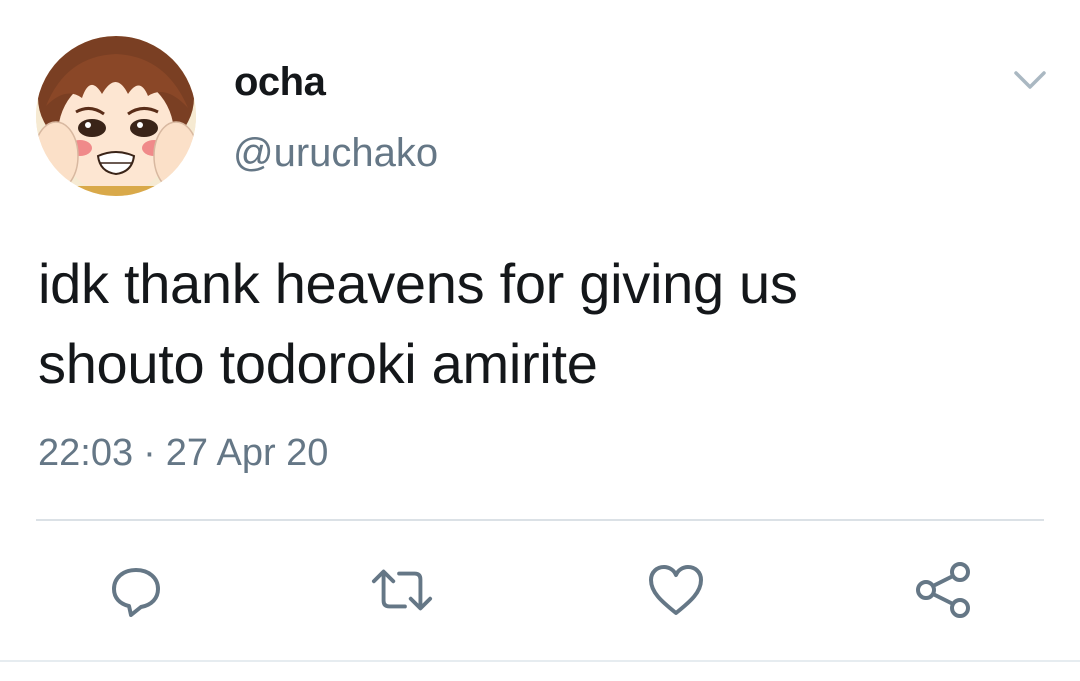  I want to click on divider, so click(540, 520).